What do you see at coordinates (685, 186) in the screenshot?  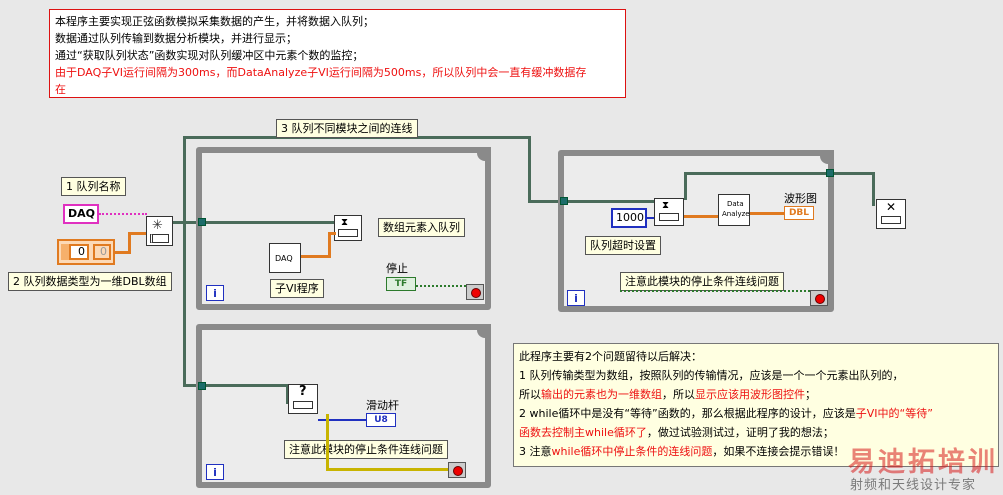 I see `consumer-queue-wire-up` at bounding box center [685, 186].